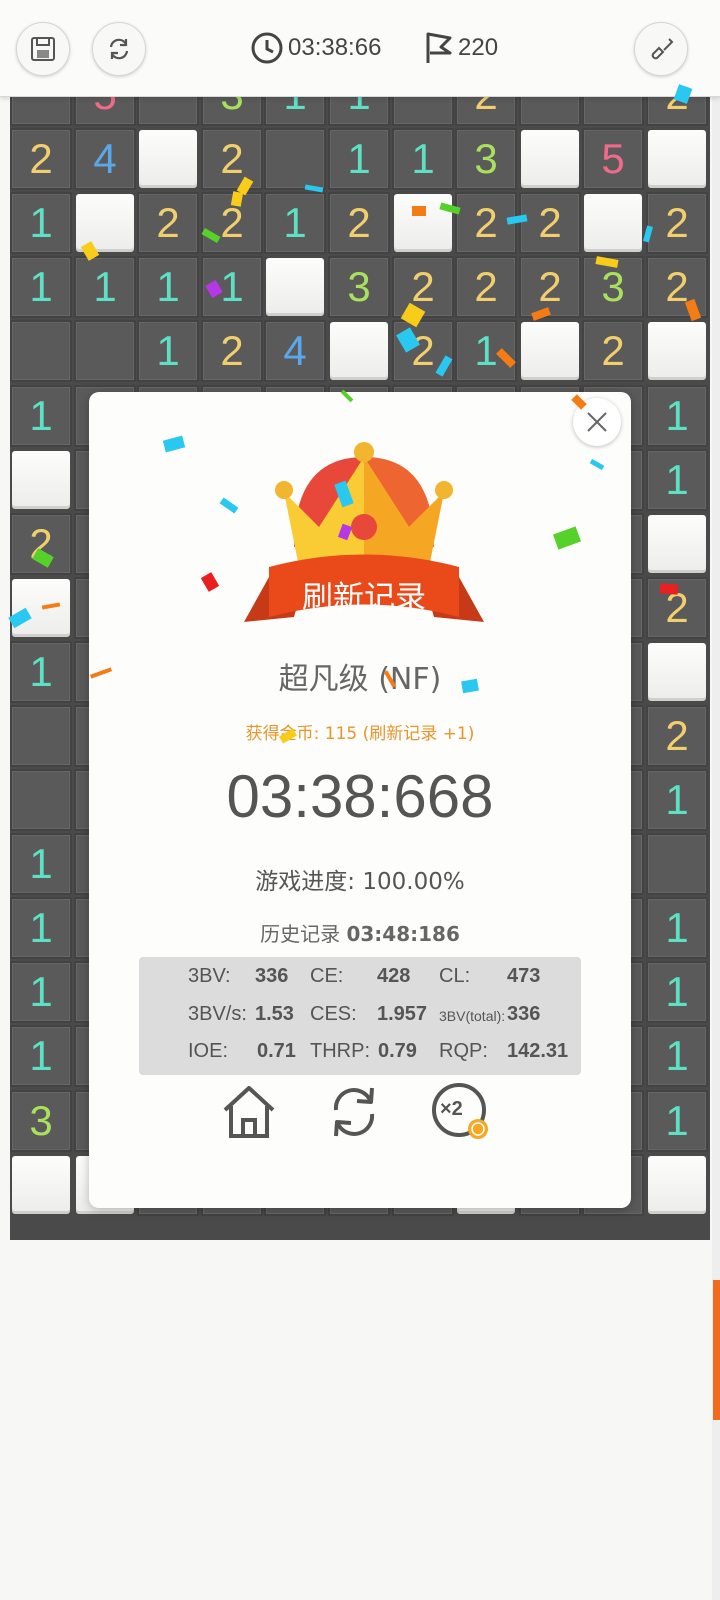 The width and height of the screenshot is (720, 1600). I want to click on home-icon, so click(249, 1112).